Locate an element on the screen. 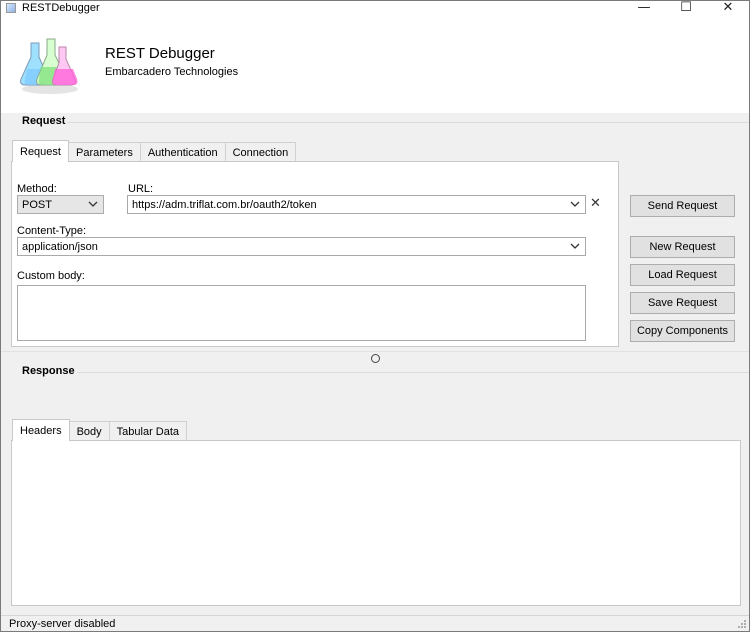  save-request-button: Save Request is located at coordinates (682, 303).